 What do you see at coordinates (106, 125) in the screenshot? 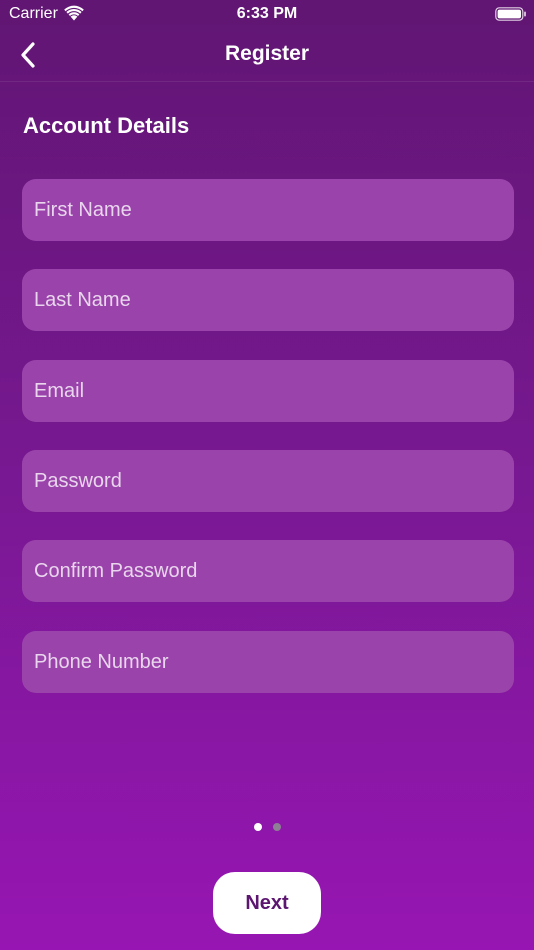
I see `section-title: Account Details` at bounding box center [106, 125].